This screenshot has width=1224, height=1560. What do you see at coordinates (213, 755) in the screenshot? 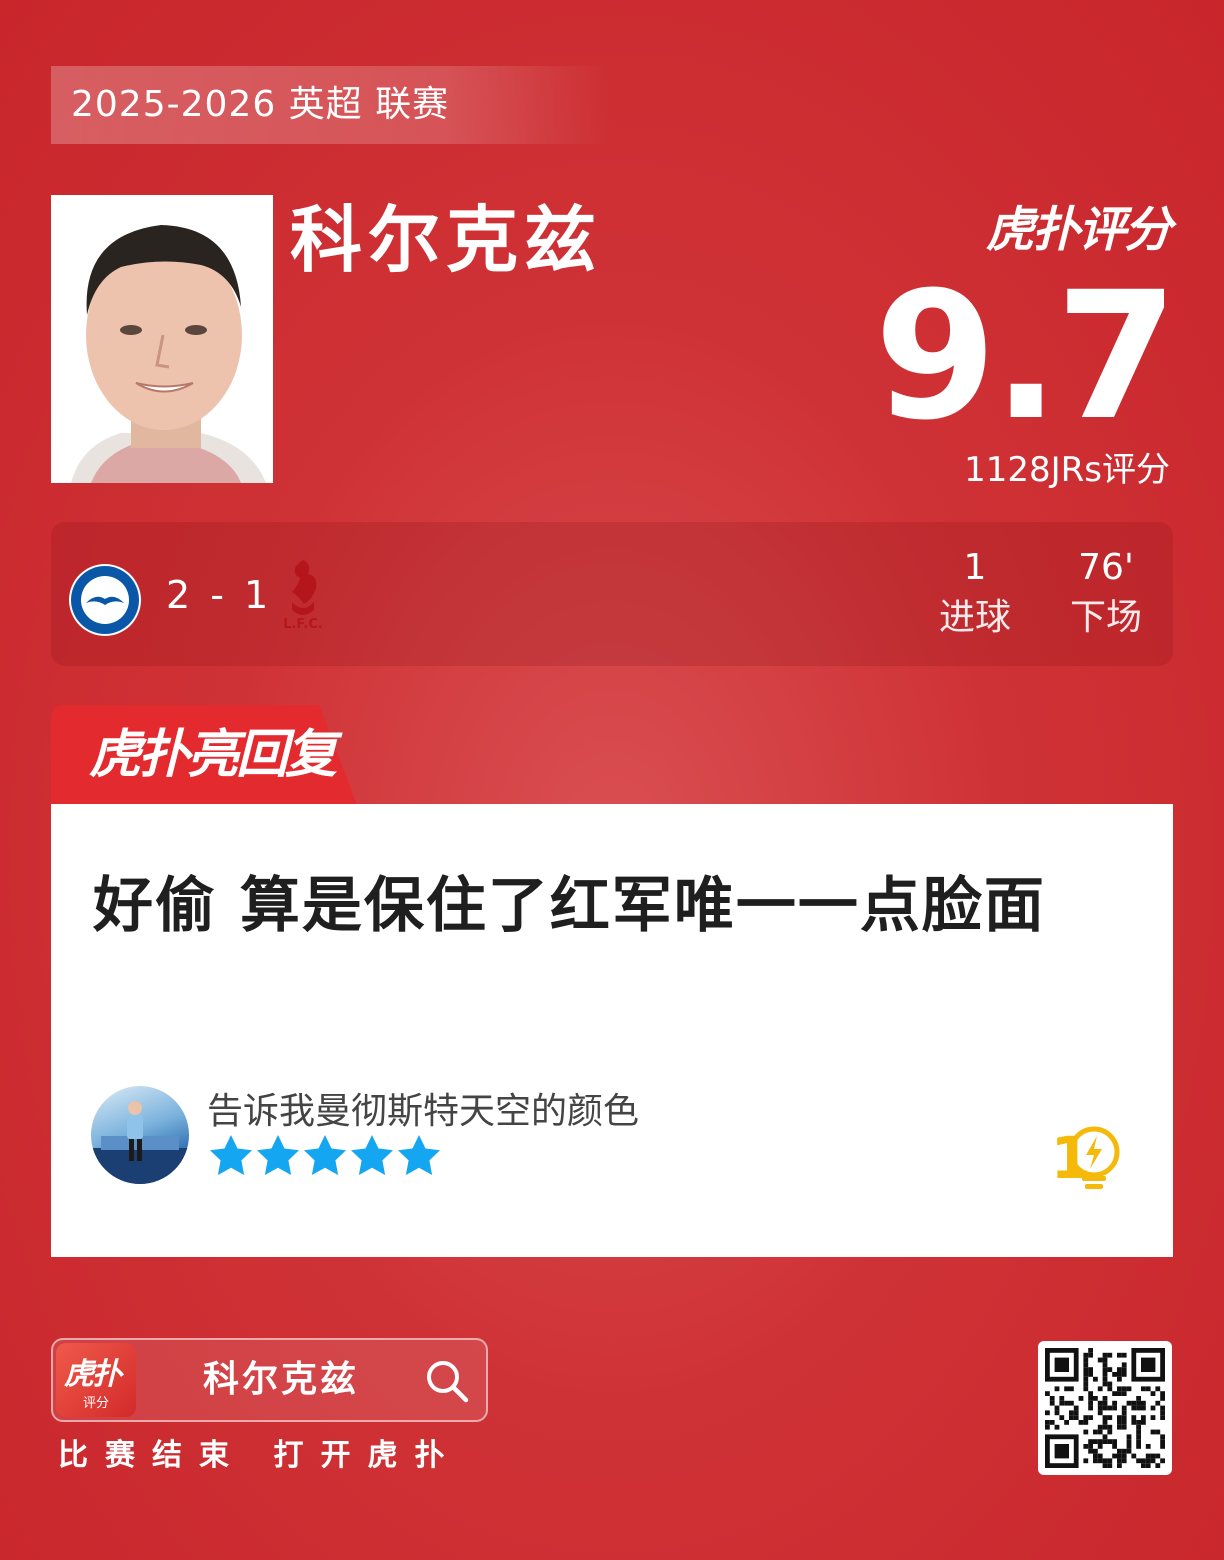
I see `hot-reply-label: 虎扑亮回复` at bounding box center [213, 755].